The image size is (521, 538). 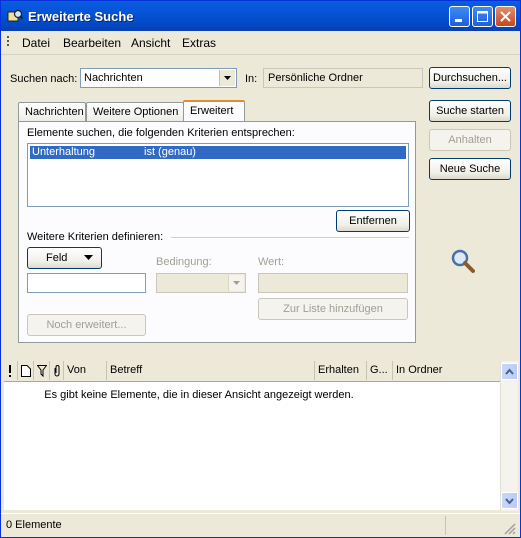 I want to click on maximize-icon, so click(x=482, y=16).